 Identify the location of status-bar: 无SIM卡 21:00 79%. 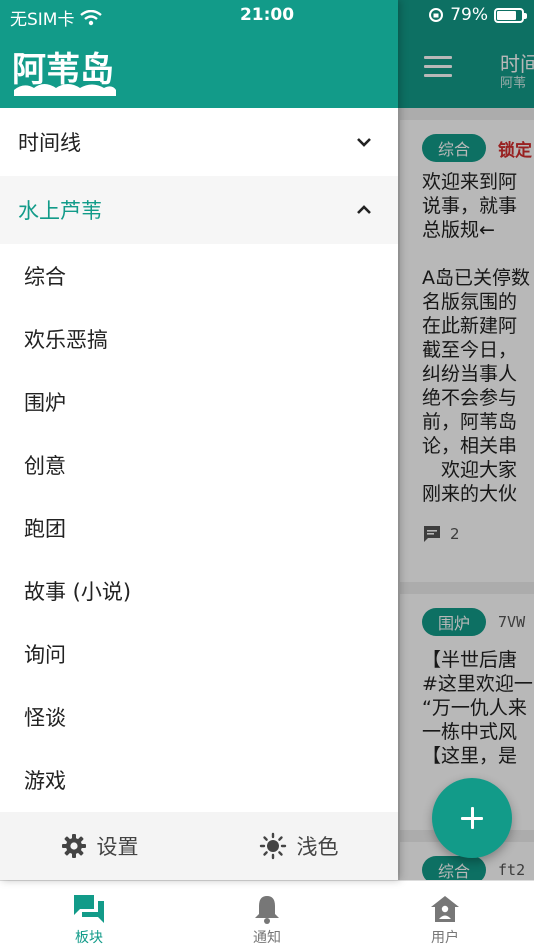
(267, 16).